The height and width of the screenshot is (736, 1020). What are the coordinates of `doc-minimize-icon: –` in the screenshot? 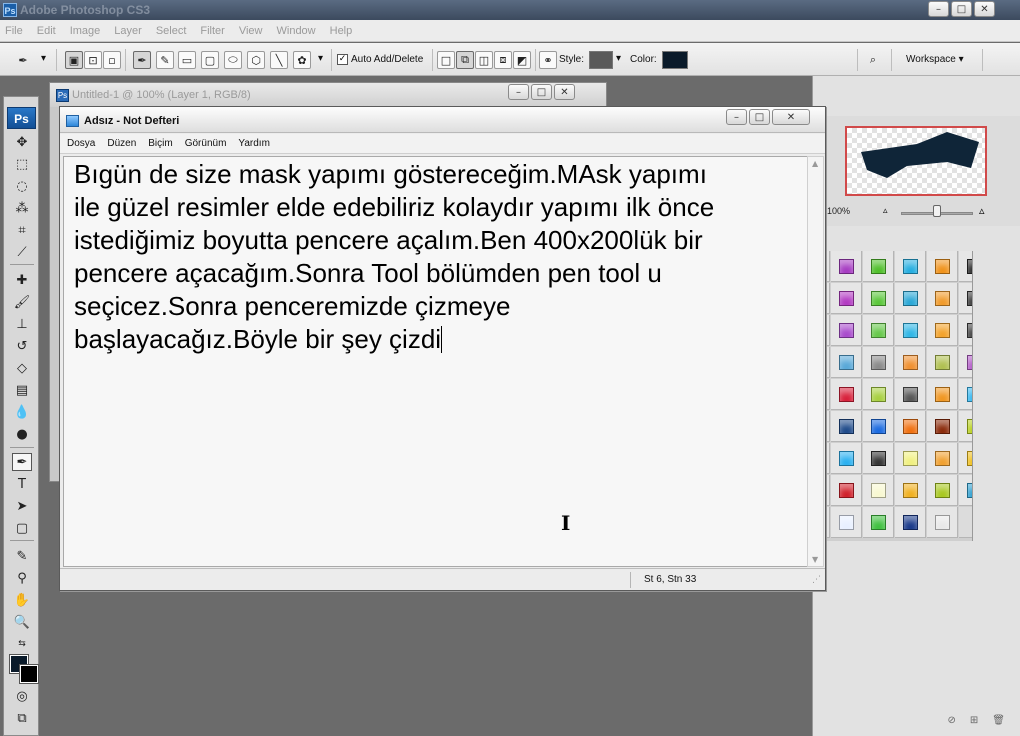 It's located at (518, 92).